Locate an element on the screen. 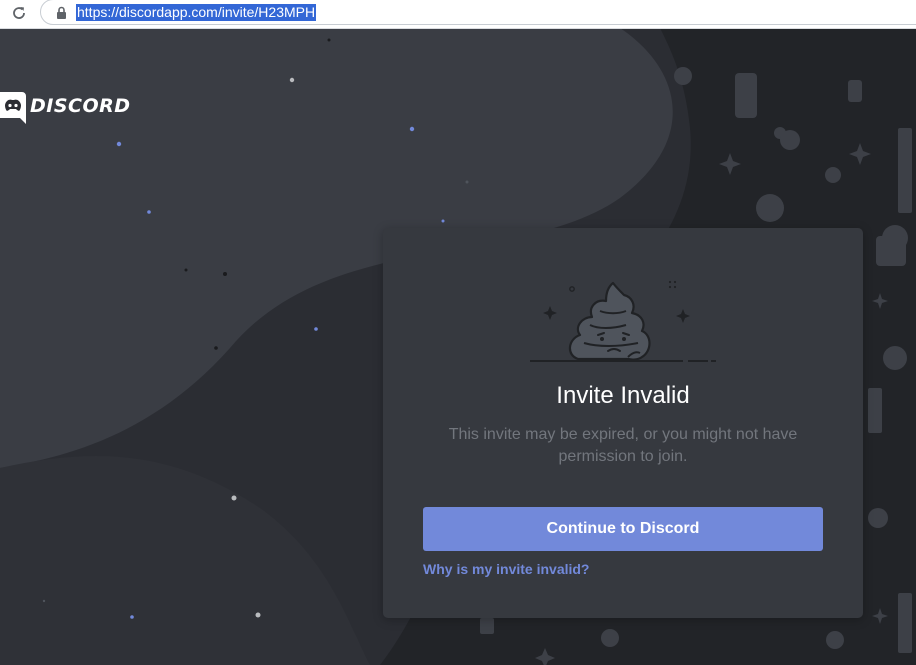 This screenshot has width=916, height=665. lock-icon is located at coordinates (61, 12).